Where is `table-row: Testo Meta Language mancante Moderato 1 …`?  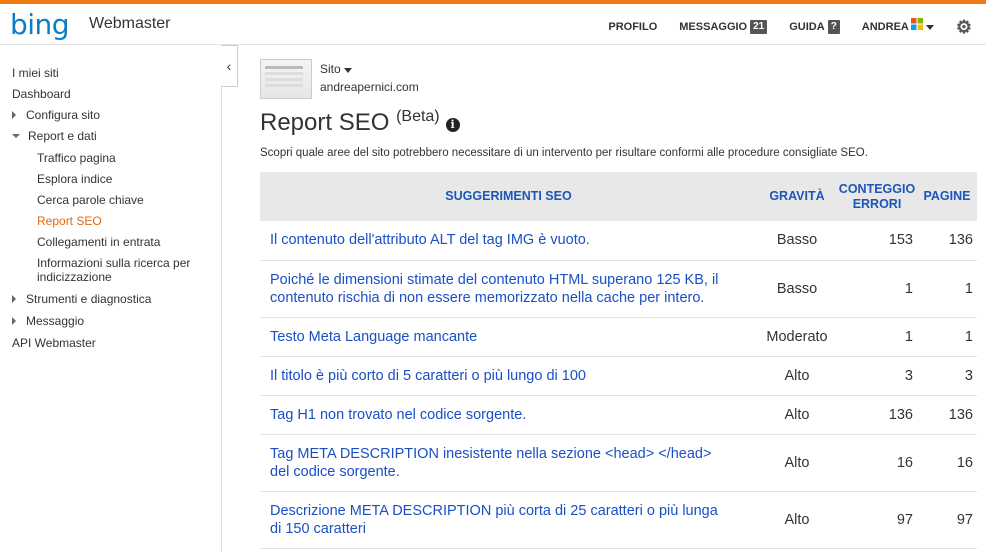
table-row: Testo Meta Language mancante Moderato 1 … is located at coordinates (618, 337).